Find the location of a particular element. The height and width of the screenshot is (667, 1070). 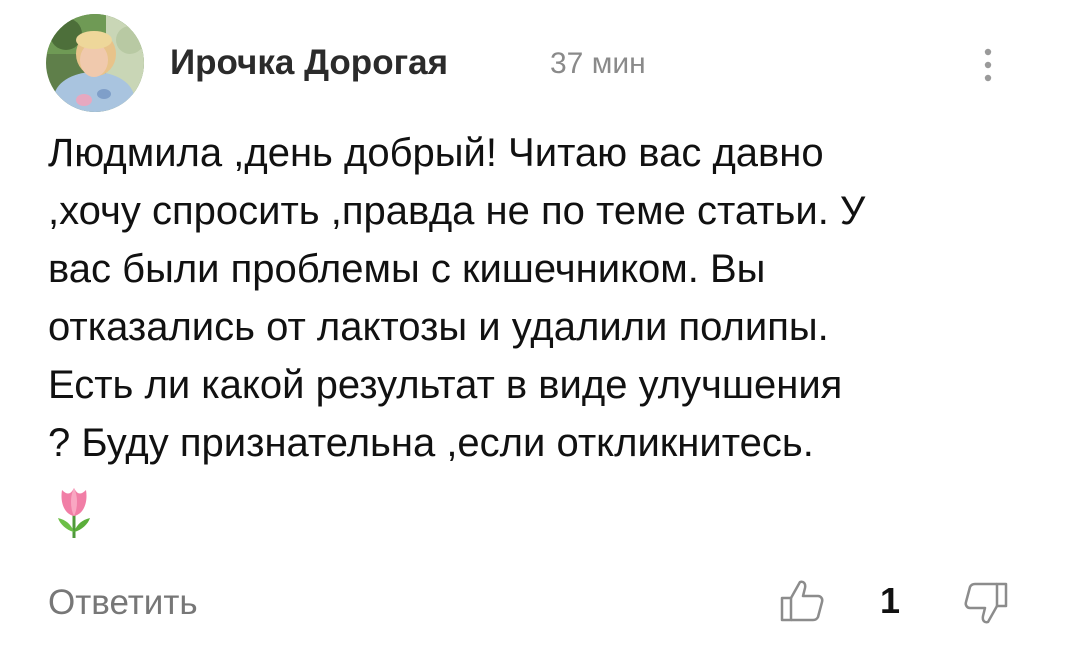

like-count: 1 is located at coordinates (890, 600).